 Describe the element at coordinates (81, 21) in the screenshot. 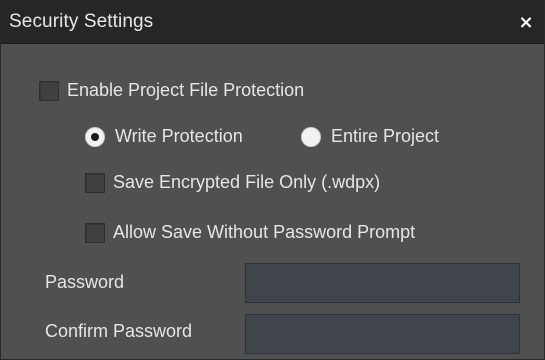

I see `dialog-title: Security Settings` at that location.